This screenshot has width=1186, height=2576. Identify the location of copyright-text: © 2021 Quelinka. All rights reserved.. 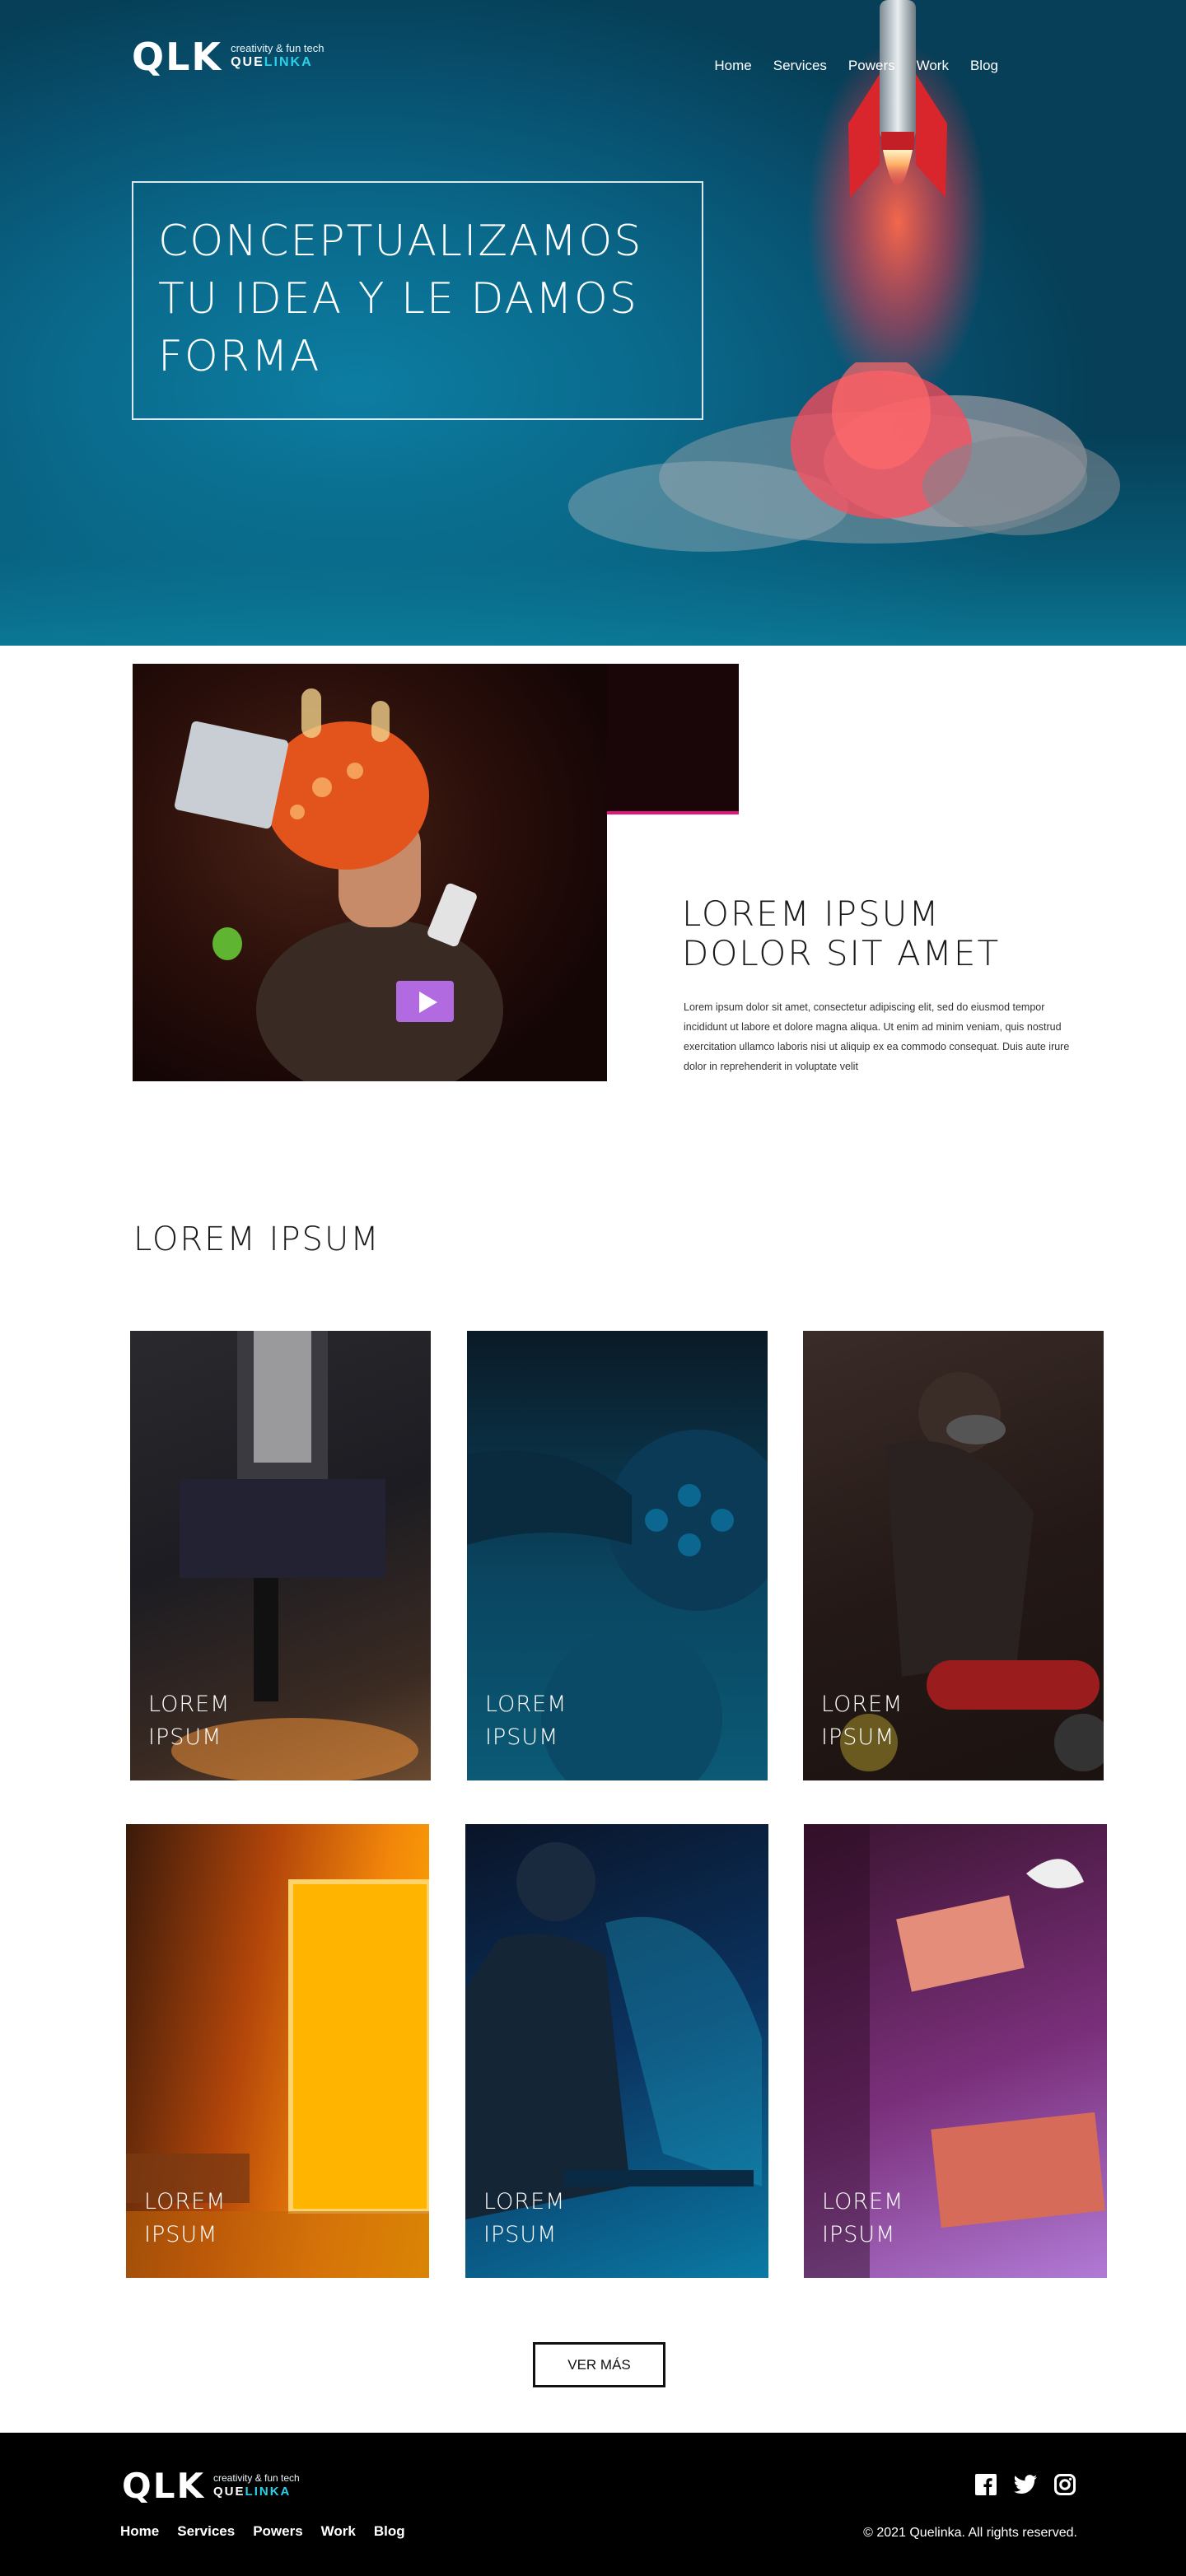
(970, 2533).